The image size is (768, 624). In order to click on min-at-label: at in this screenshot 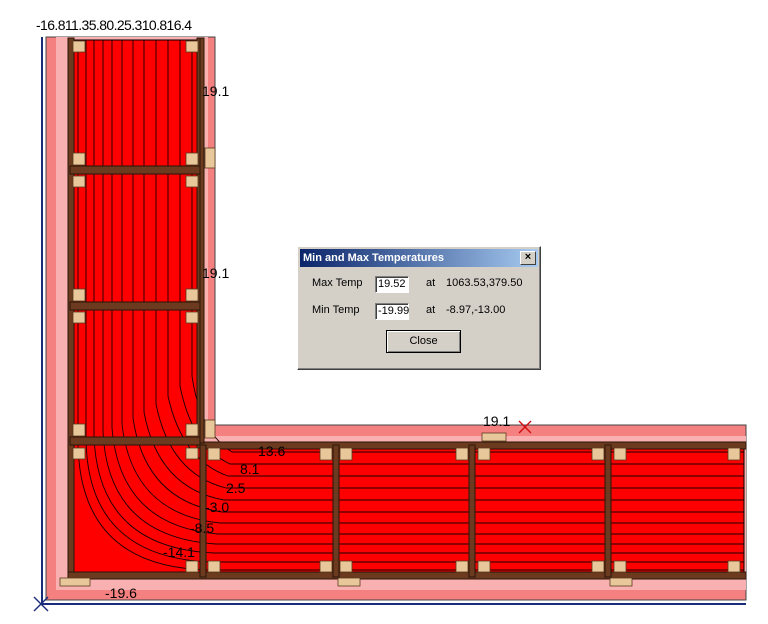, I will do `click(431, 310)`.